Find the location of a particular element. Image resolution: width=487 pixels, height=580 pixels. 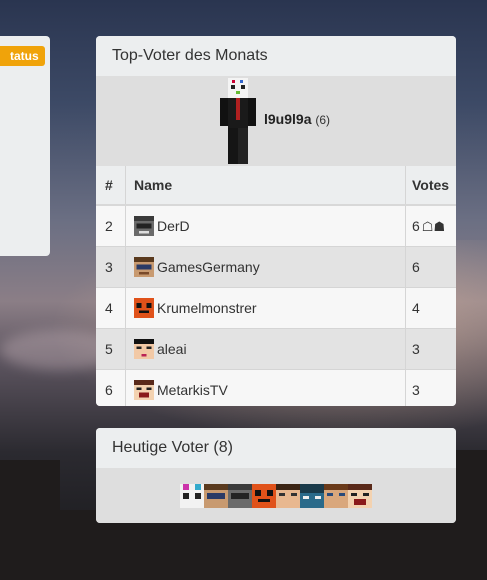

rank-cell: 3 is located at coordinates (111, 267).